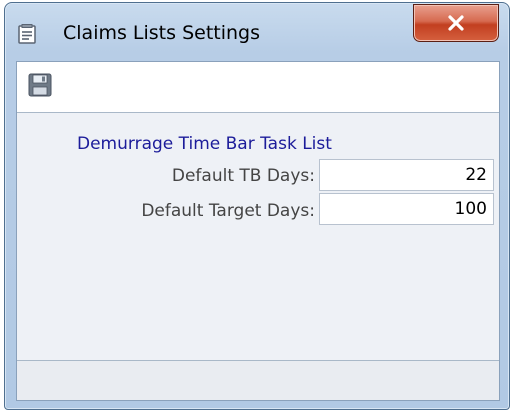 This screenshot has height=415, width=515. Describe the element at coordinates (228, 211) in the screenshot. I see `default-target-days-label: Default Target Days:` at that location.